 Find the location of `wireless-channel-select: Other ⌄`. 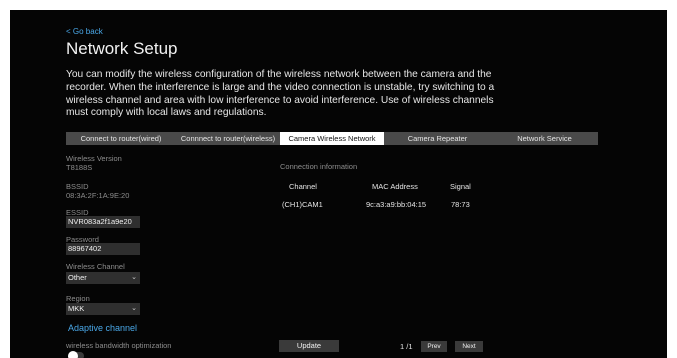

wireless-channel-select: Other ⌄ is located at coordinates (103, 278).